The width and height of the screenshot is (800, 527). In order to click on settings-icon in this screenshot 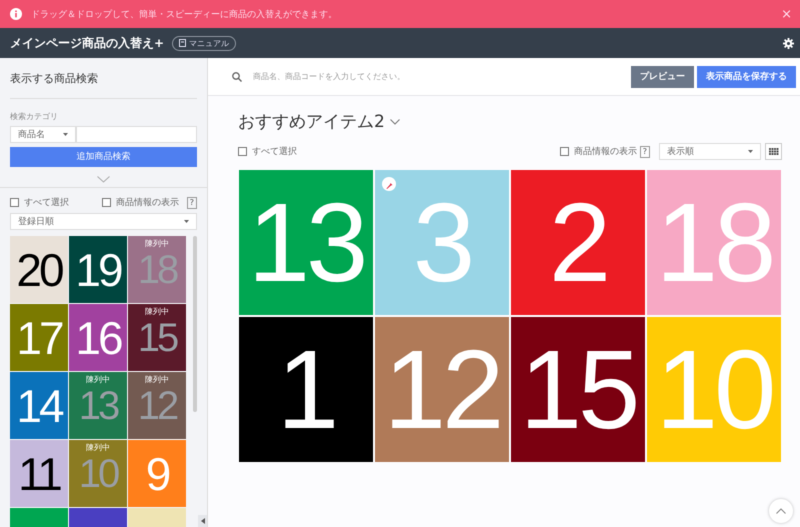, I will do `click(788, 43)`.